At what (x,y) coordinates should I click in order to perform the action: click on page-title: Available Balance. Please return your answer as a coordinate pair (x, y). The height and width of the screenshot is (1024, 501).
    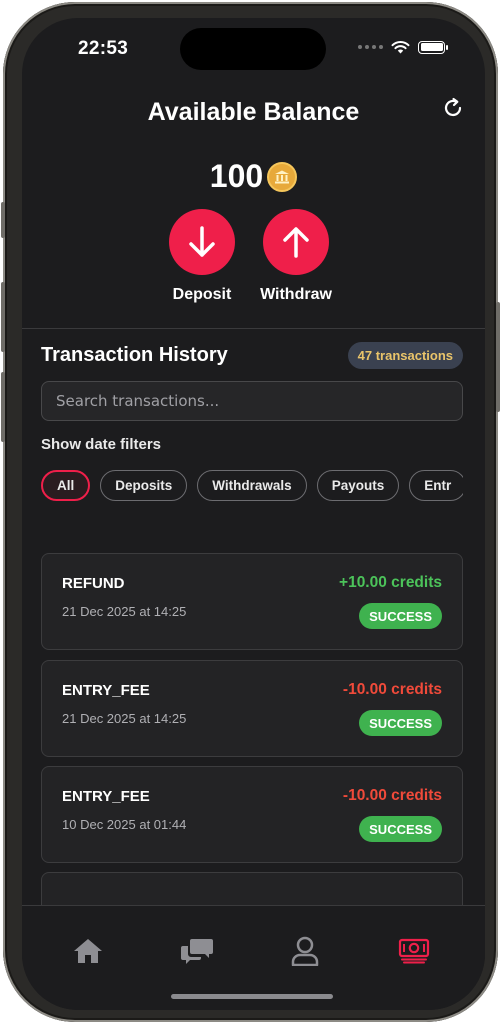
    Looking at the image, I should click on (253, 112).